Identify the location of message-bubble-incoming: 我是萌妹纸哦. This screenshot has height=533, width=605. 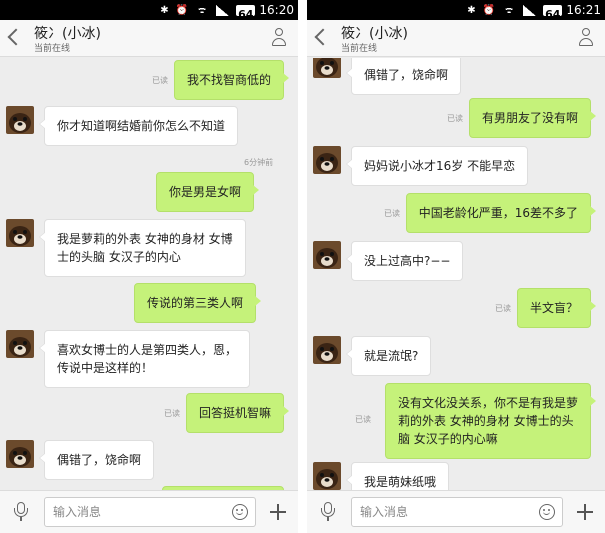
(397, 476).